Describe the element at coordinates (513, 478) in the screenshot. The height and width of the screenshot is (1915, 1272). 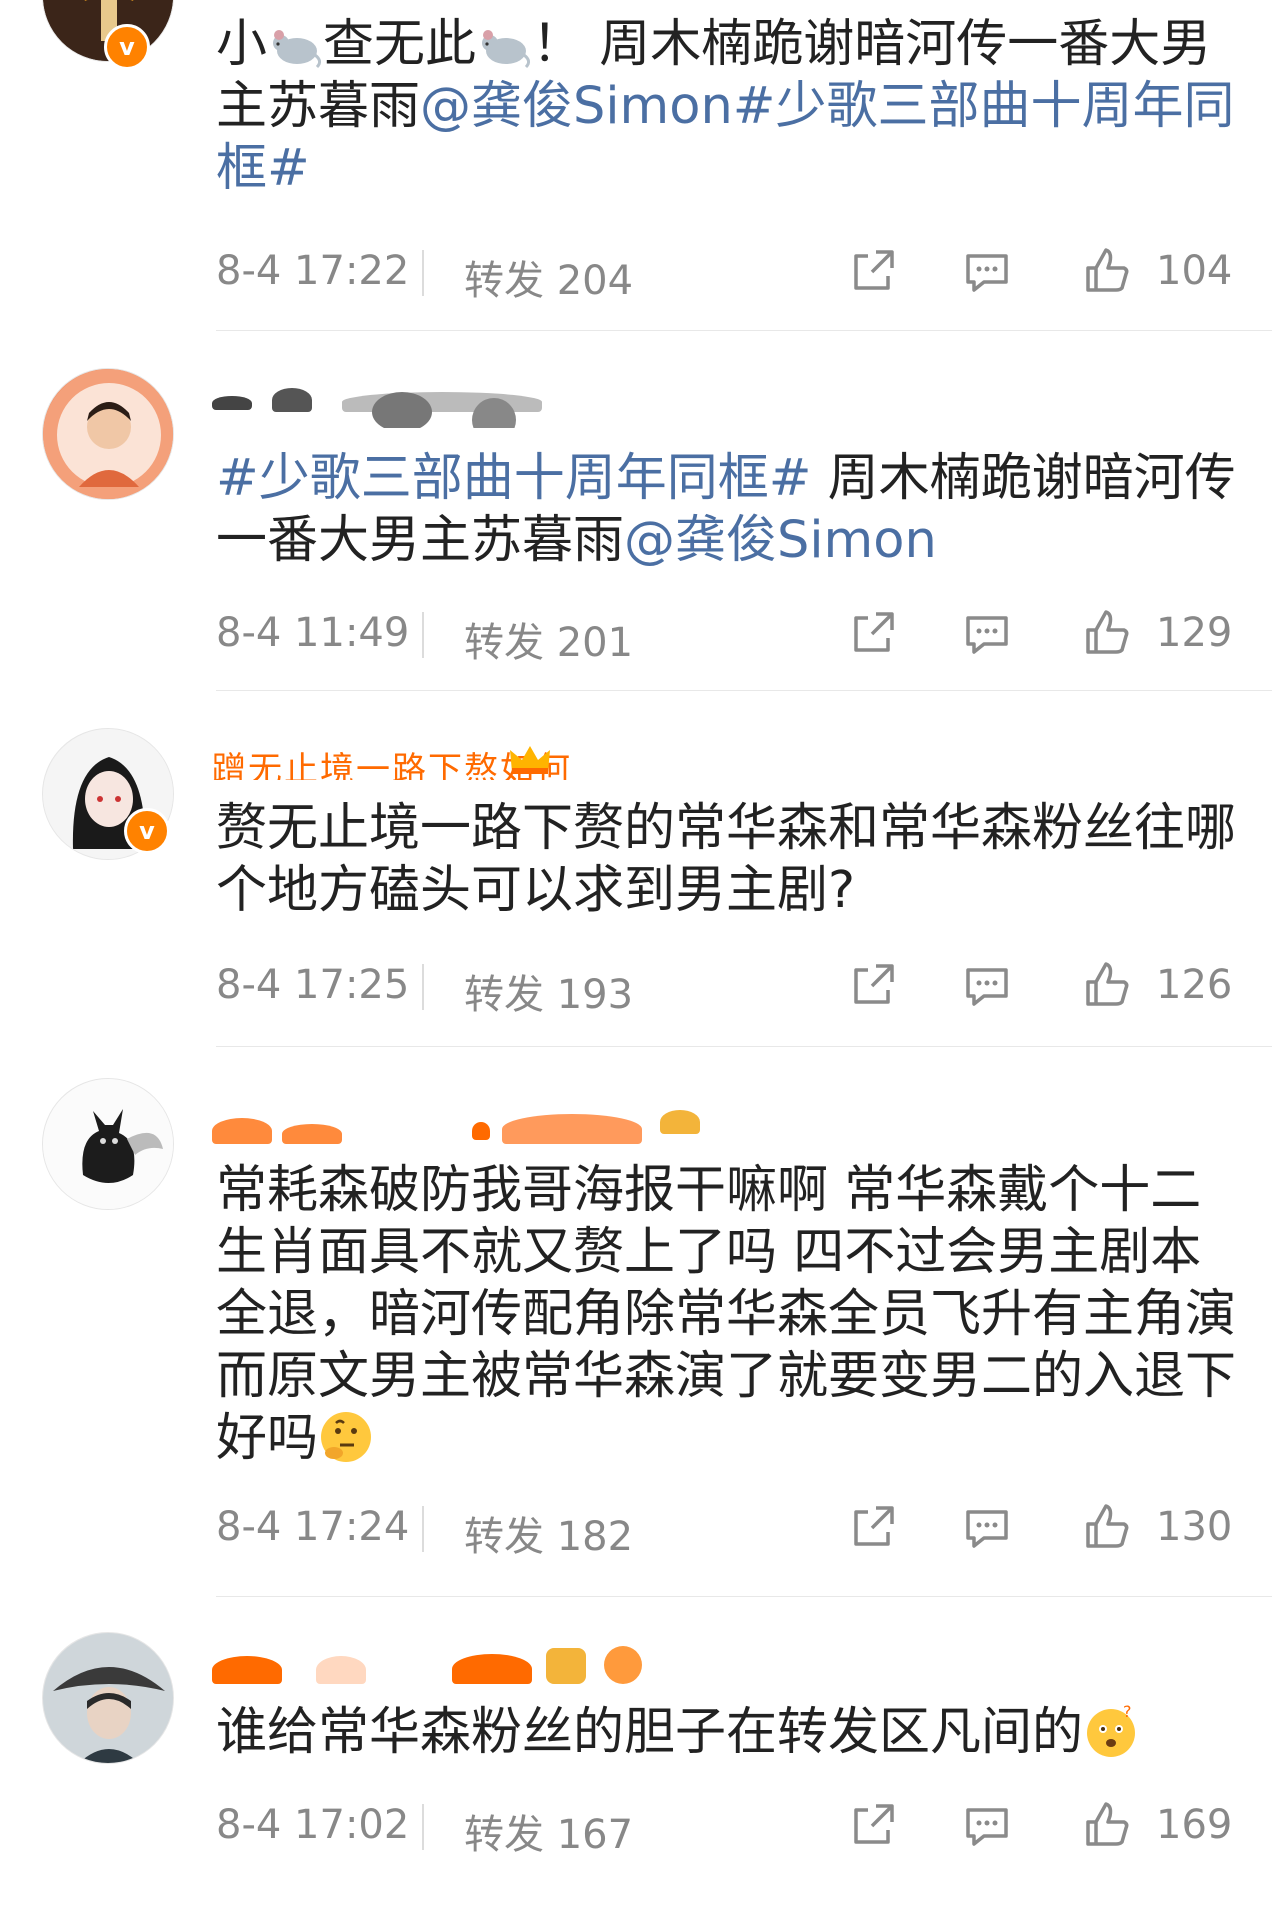
I see `topic-link: #少歌三部曲十周年同框#` at that location.